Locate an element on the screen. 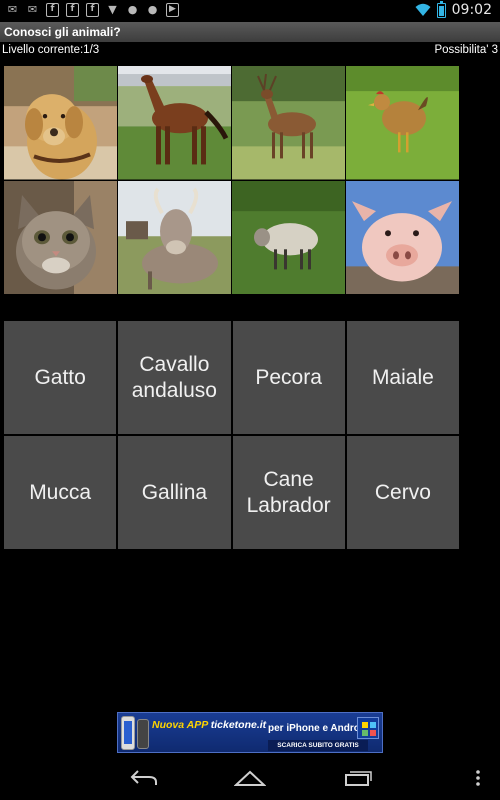 The height and width of the screenshot is (800, 500). recent-apps-icon is located at coordinates (358, 778).